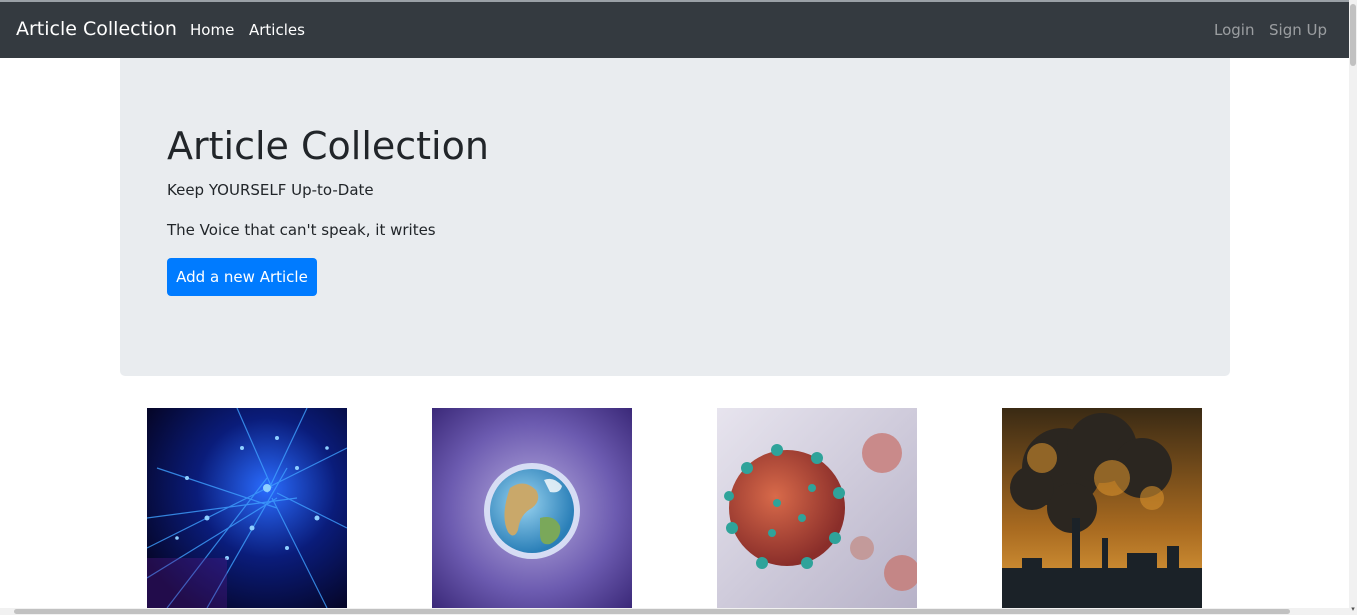 The height and width of the screenshot is (615, 1357). I want to click on factory-smoke-pollution-image, so click(1102, 508).